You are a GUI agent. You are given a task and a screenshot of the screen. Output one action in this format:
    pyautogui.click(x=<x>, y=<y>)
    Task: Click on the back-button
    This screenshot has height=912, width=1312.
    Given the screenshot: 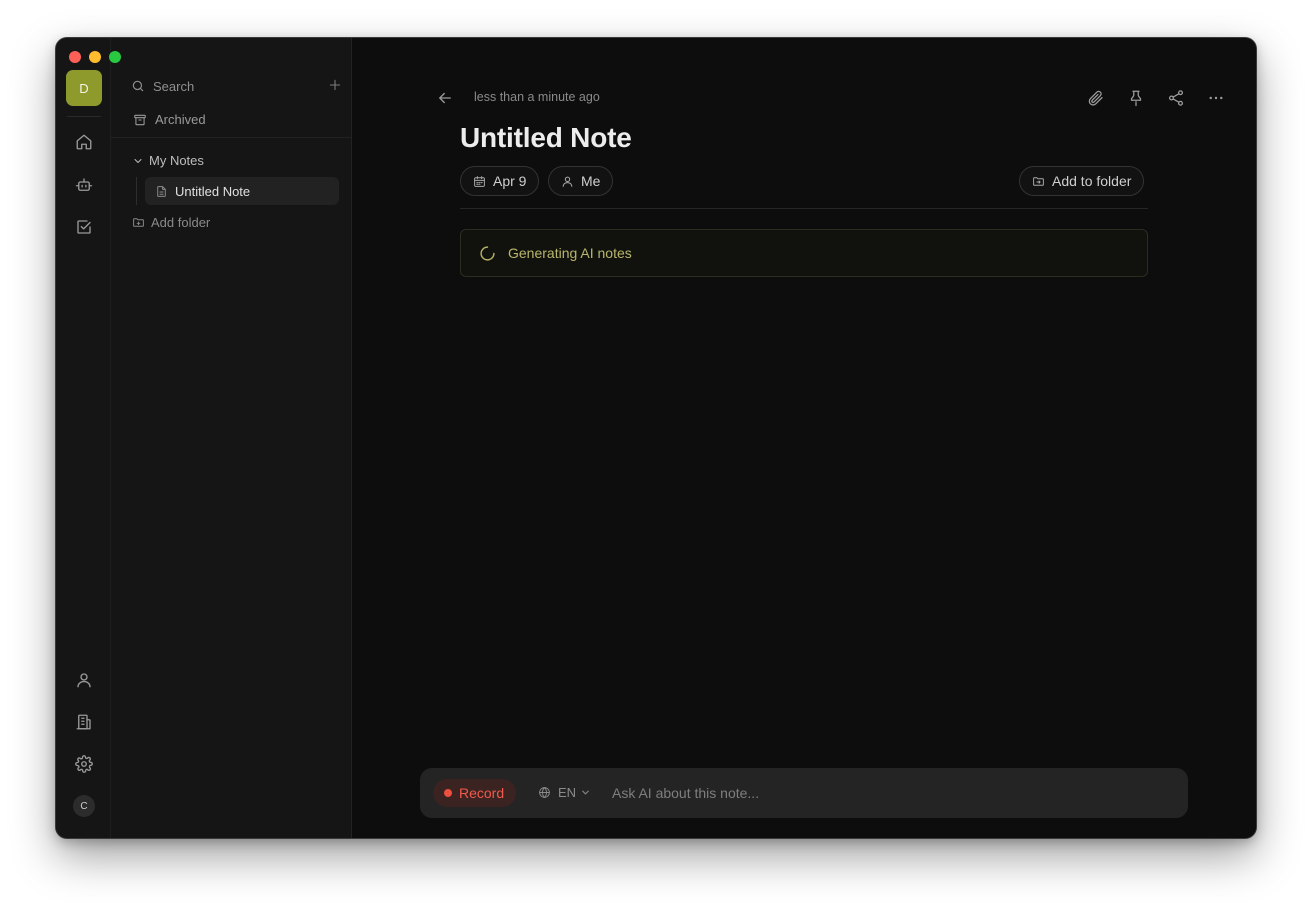 What is the action you would take?
    pyautogui.click(x=445, y=98)
    